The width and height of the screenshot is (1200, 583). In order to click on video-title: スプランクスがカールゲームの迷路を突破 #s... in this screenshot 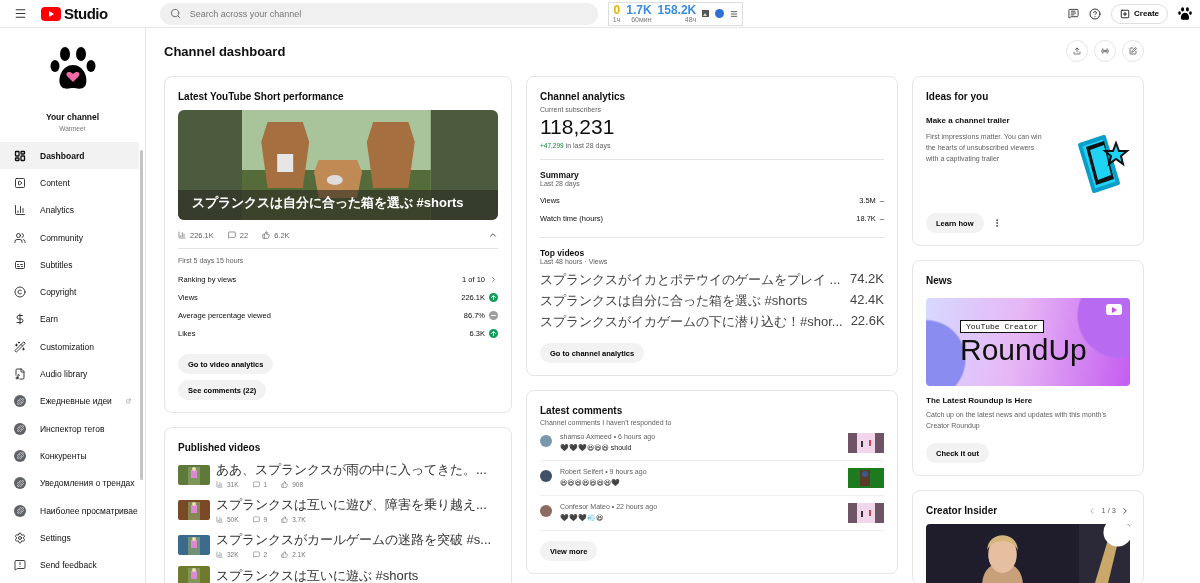, I will do `click(354, 540)`.